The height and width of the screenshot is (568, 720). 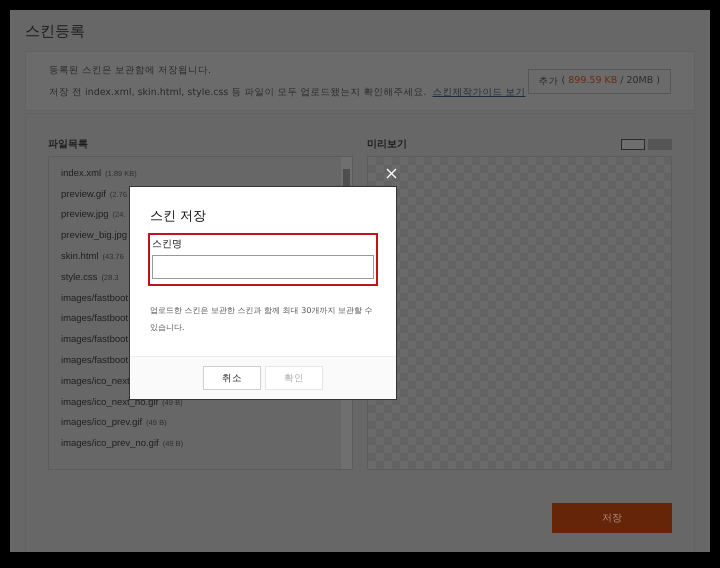 What do you see at coordinates (83, 194) in the screenshot?
I see `file-name: preview.gif` at bounding box center [83, 194].